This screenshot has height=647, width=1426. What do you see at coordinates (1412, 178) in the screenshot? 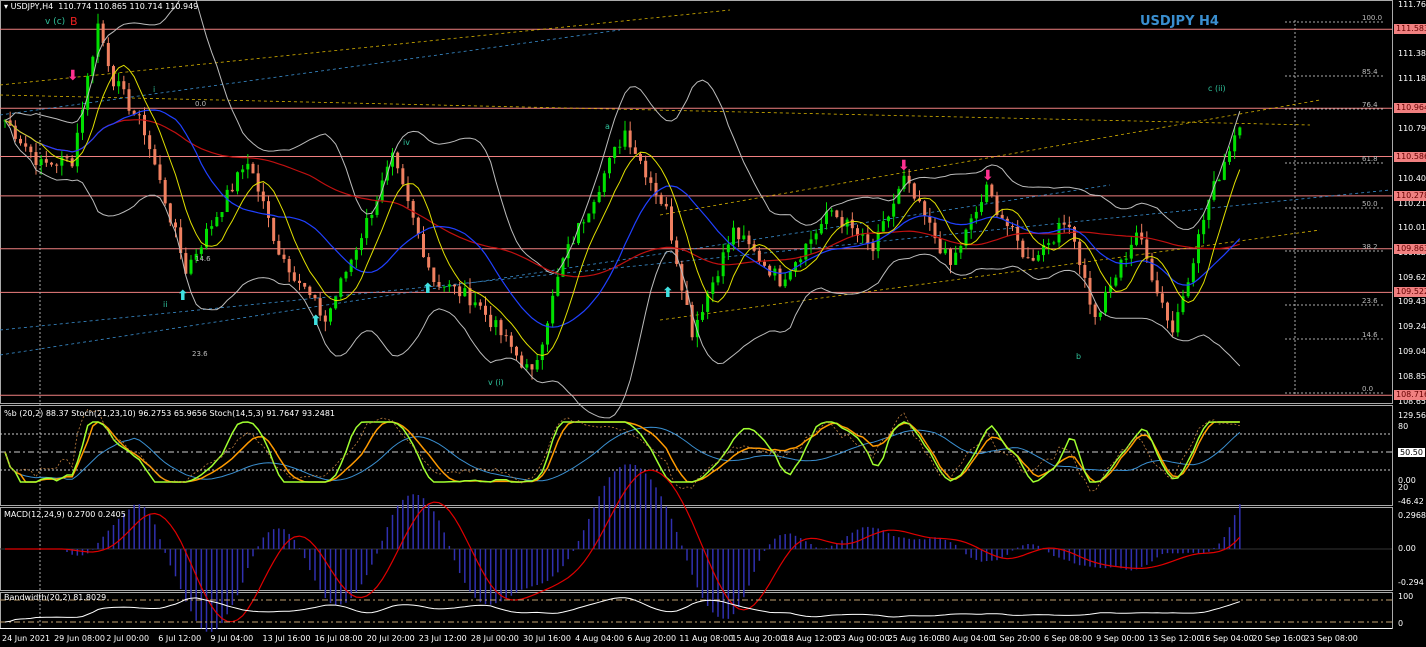
I see `price-tick: 110.405` at bounding box center [1412, 178].